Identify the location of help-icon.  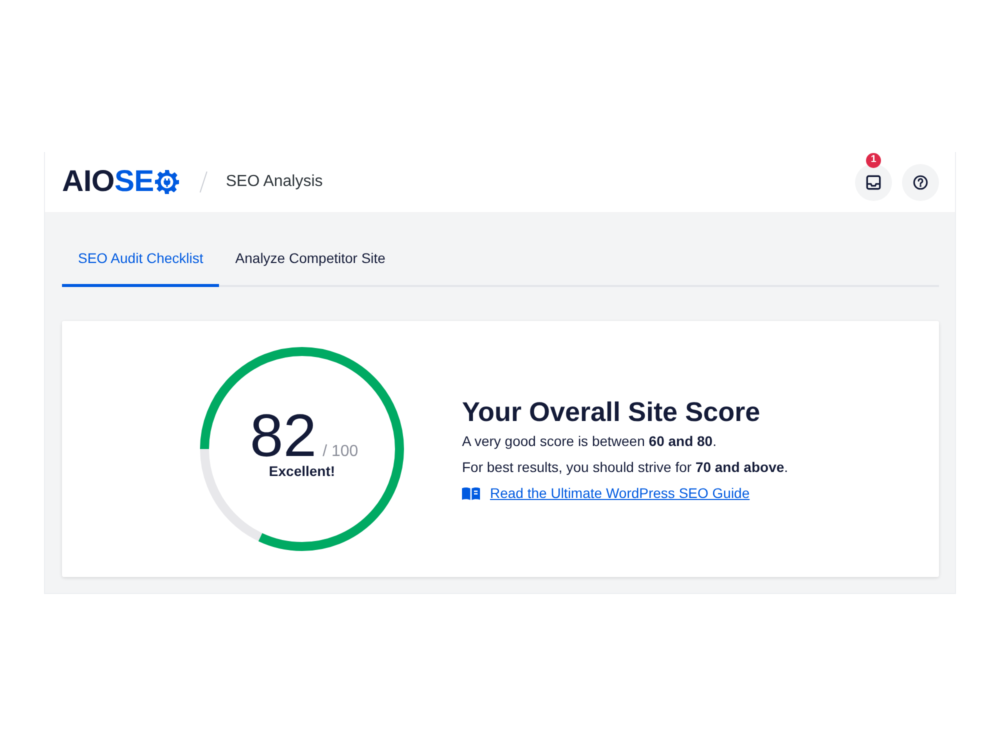
(920, 182).